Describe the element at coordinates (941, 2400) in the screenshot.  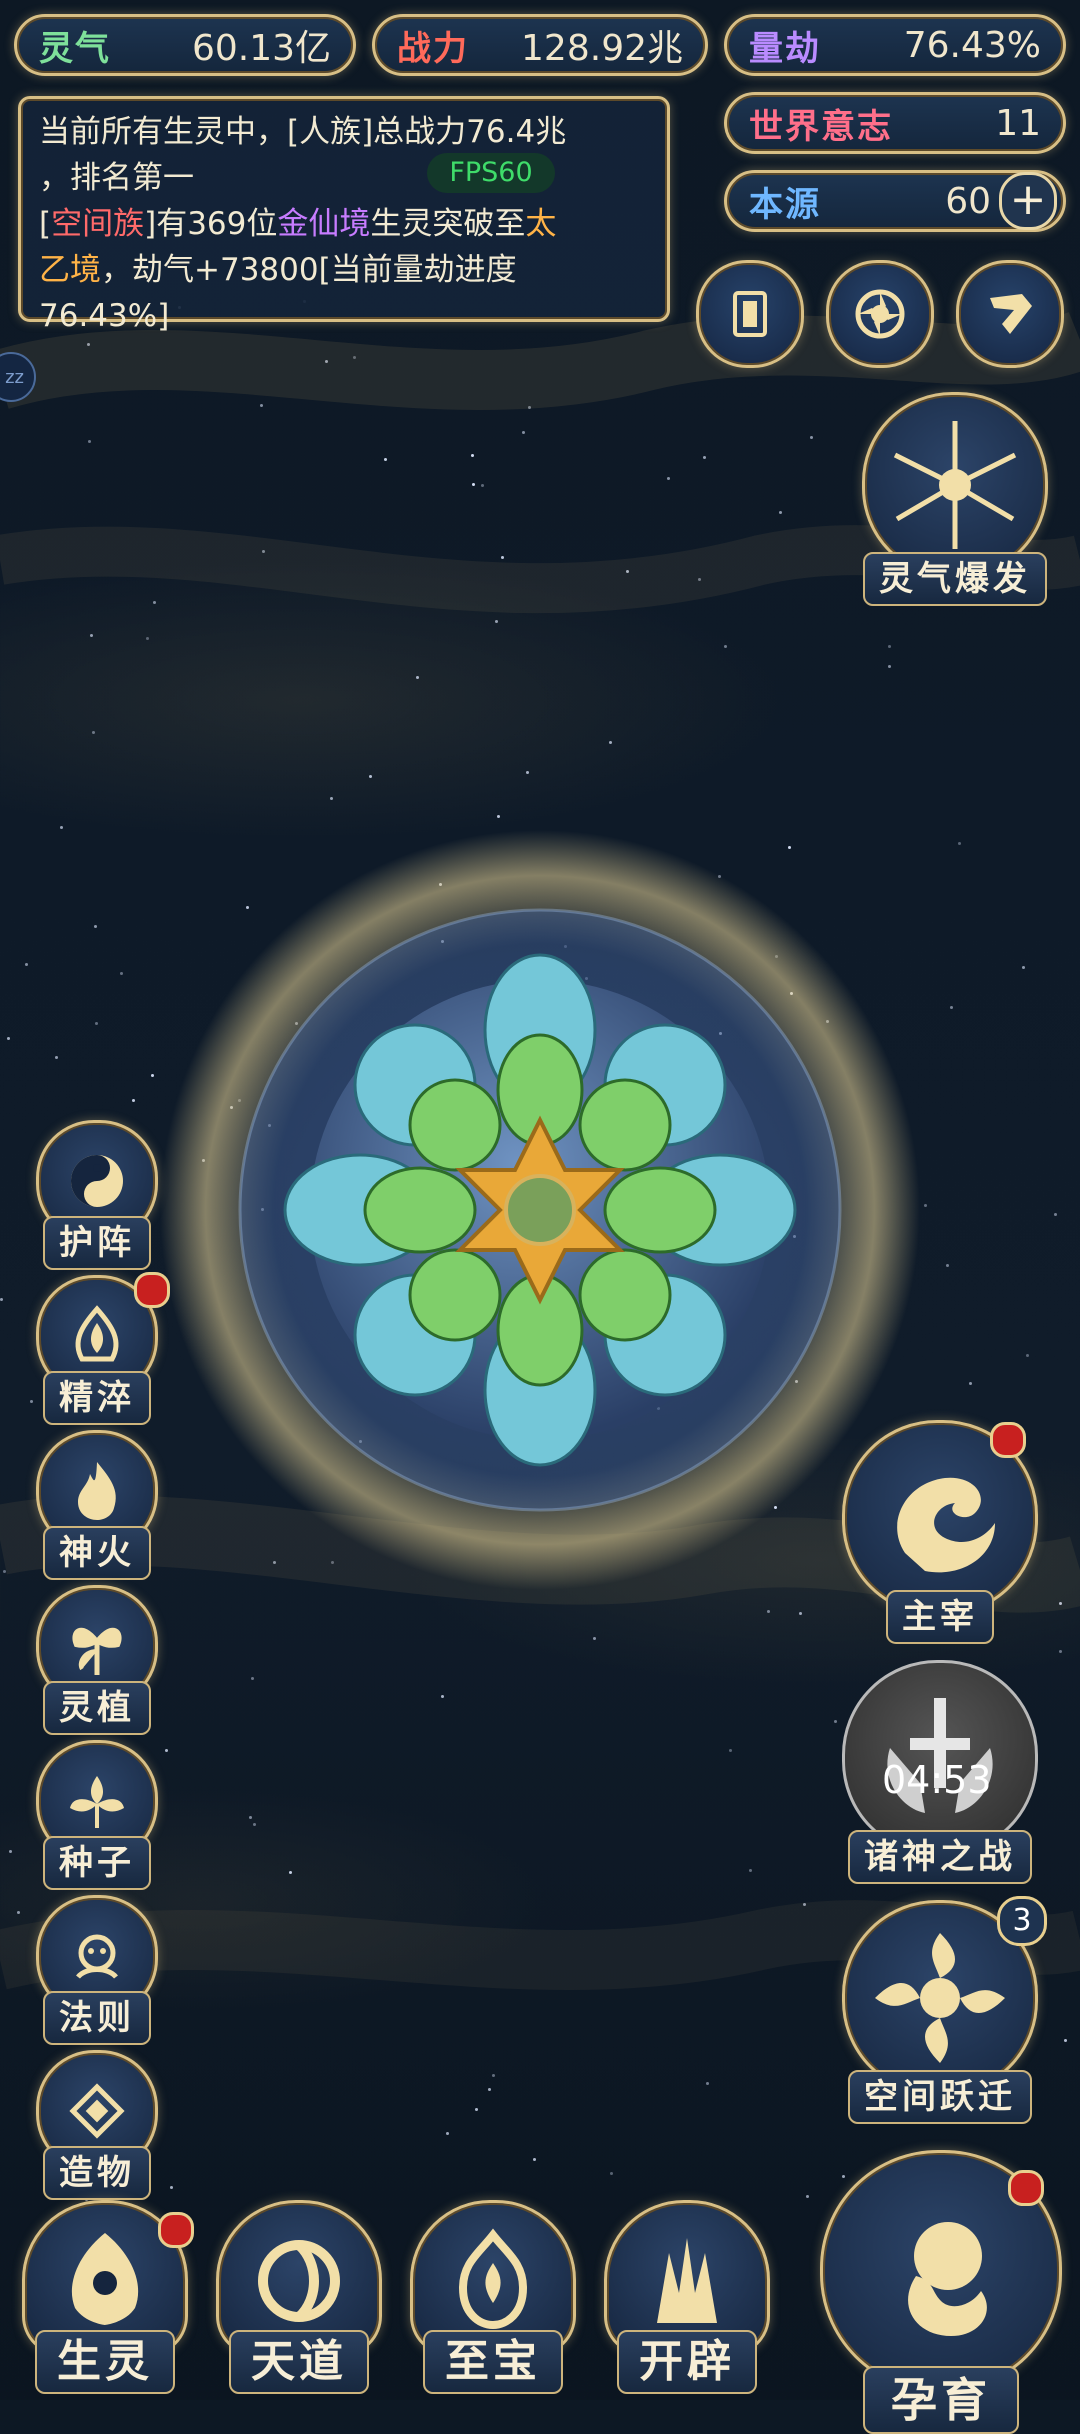
I see `nurture-label: 孕育` at that location.